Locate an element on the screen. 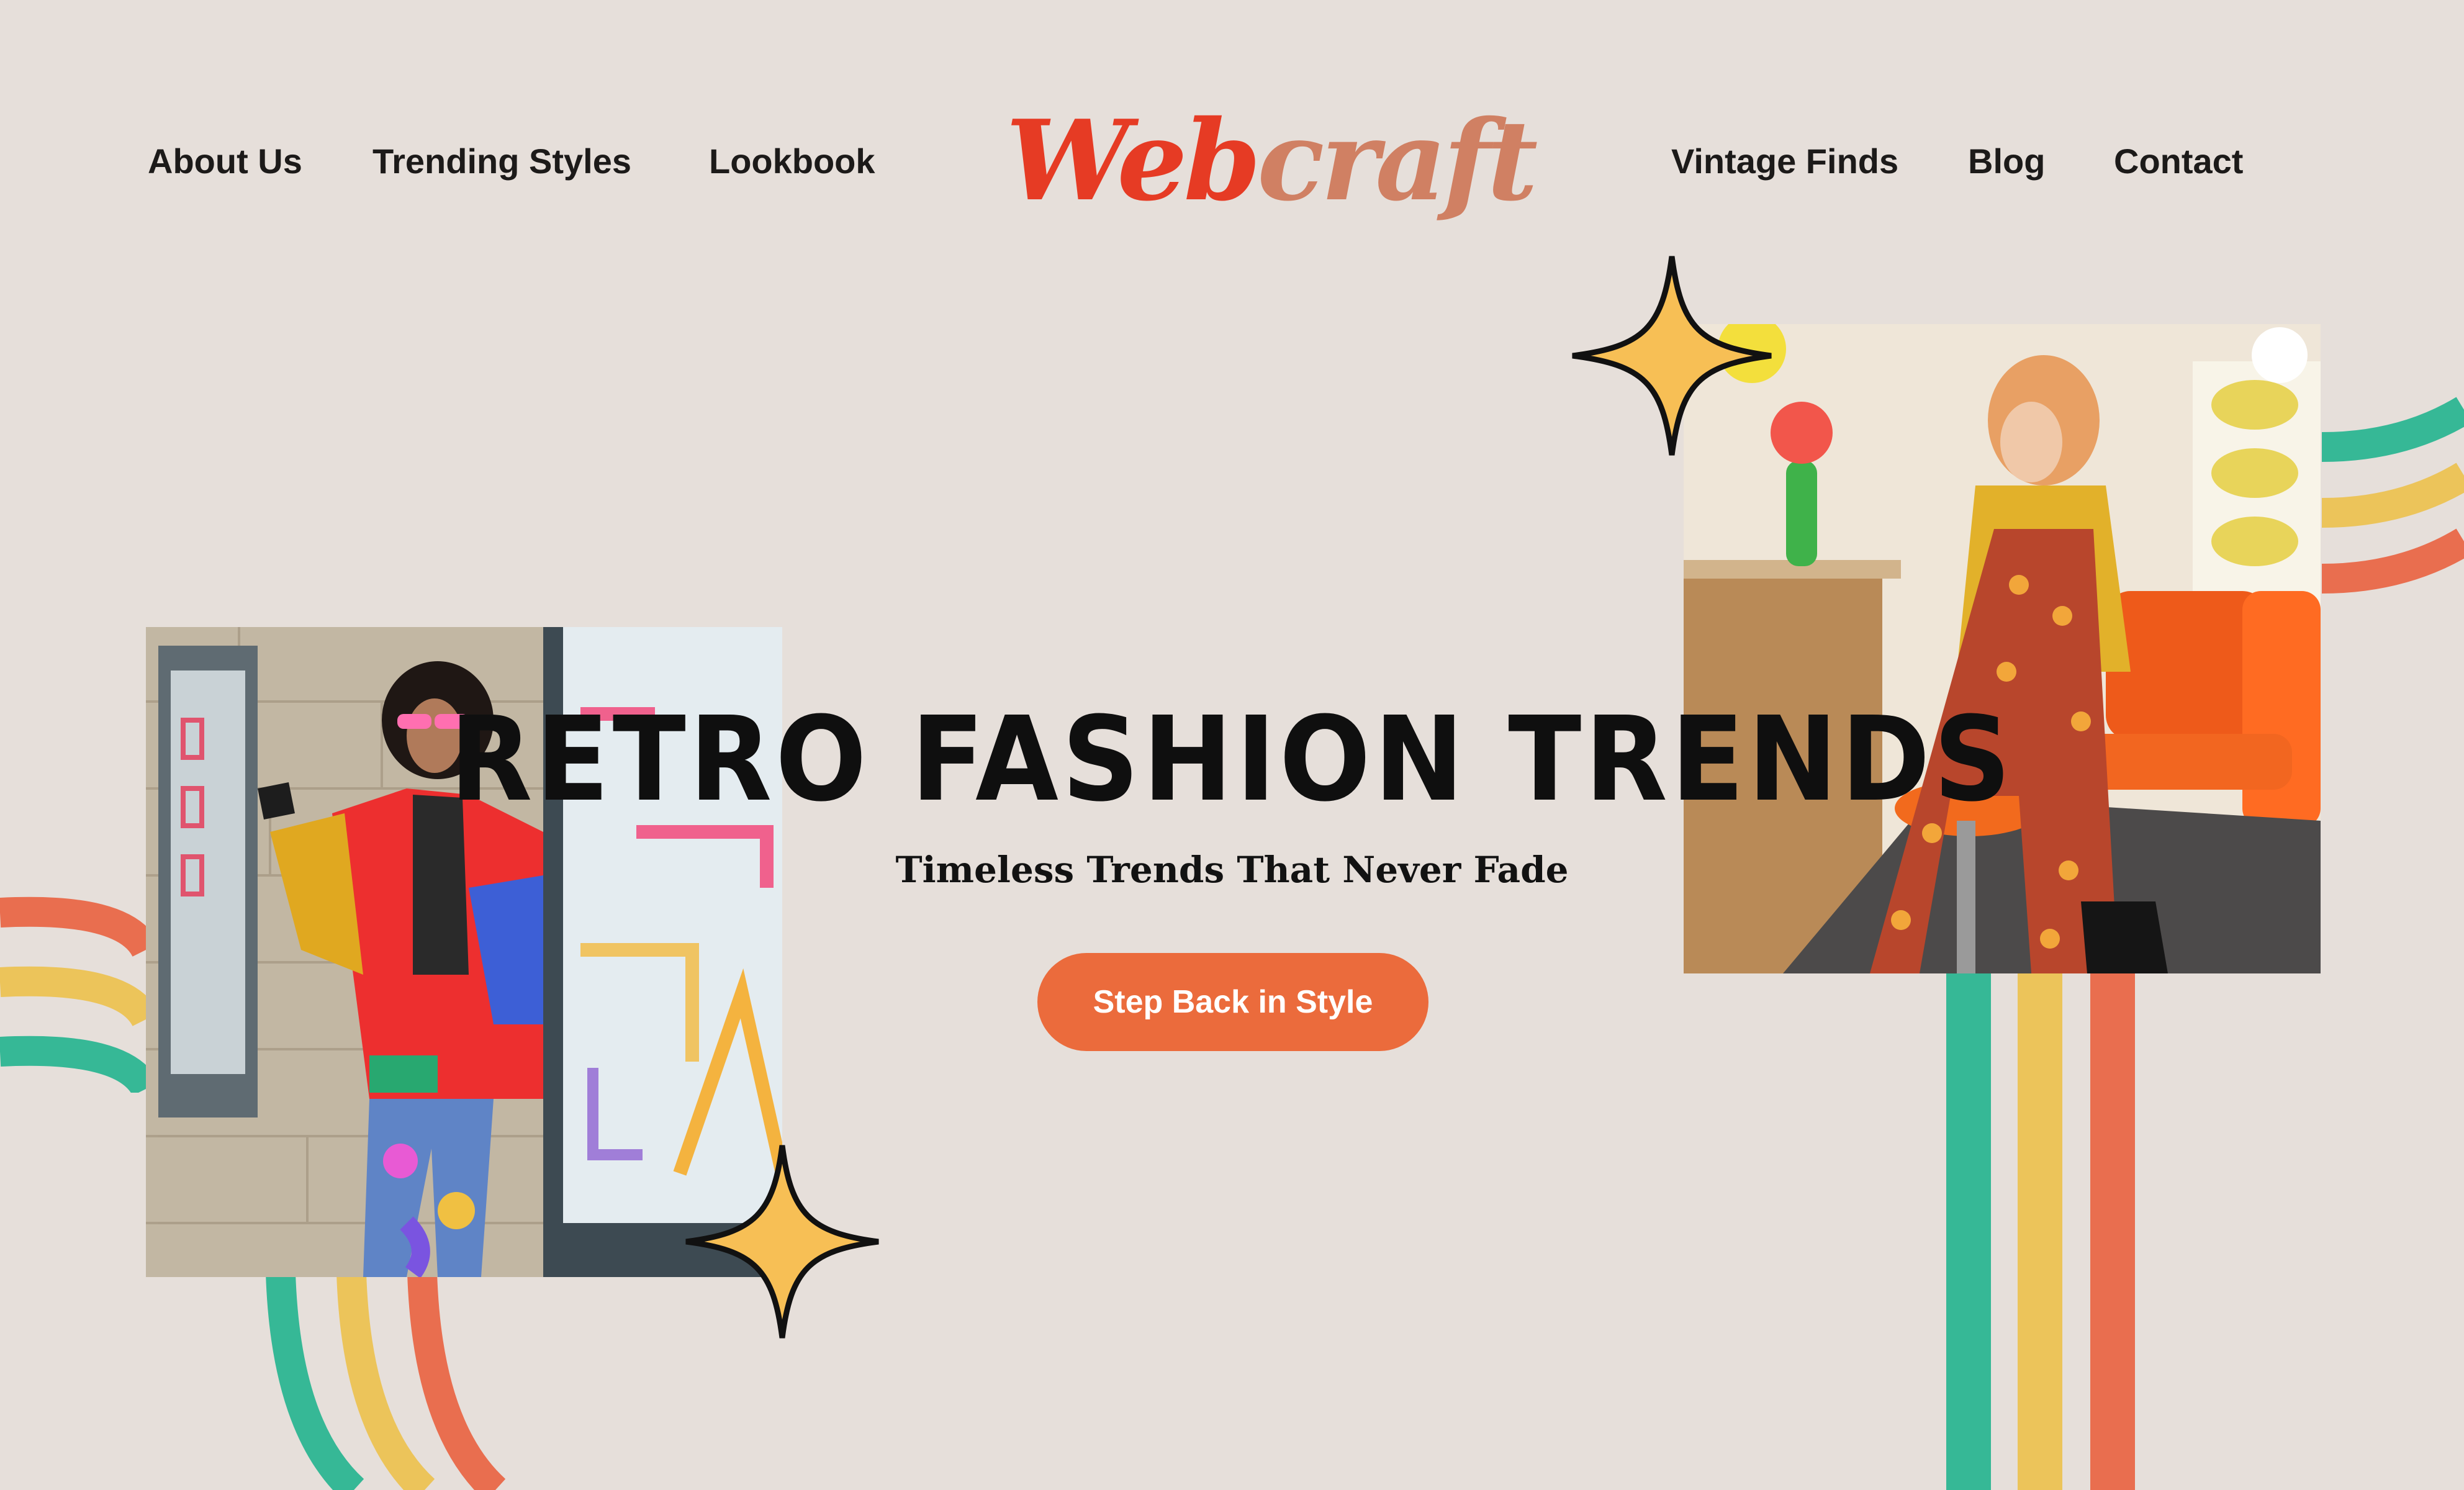 The width and height of the screenshot is (2464, 1490). nav-about-us: About Us is located at coordinates (225, 161).